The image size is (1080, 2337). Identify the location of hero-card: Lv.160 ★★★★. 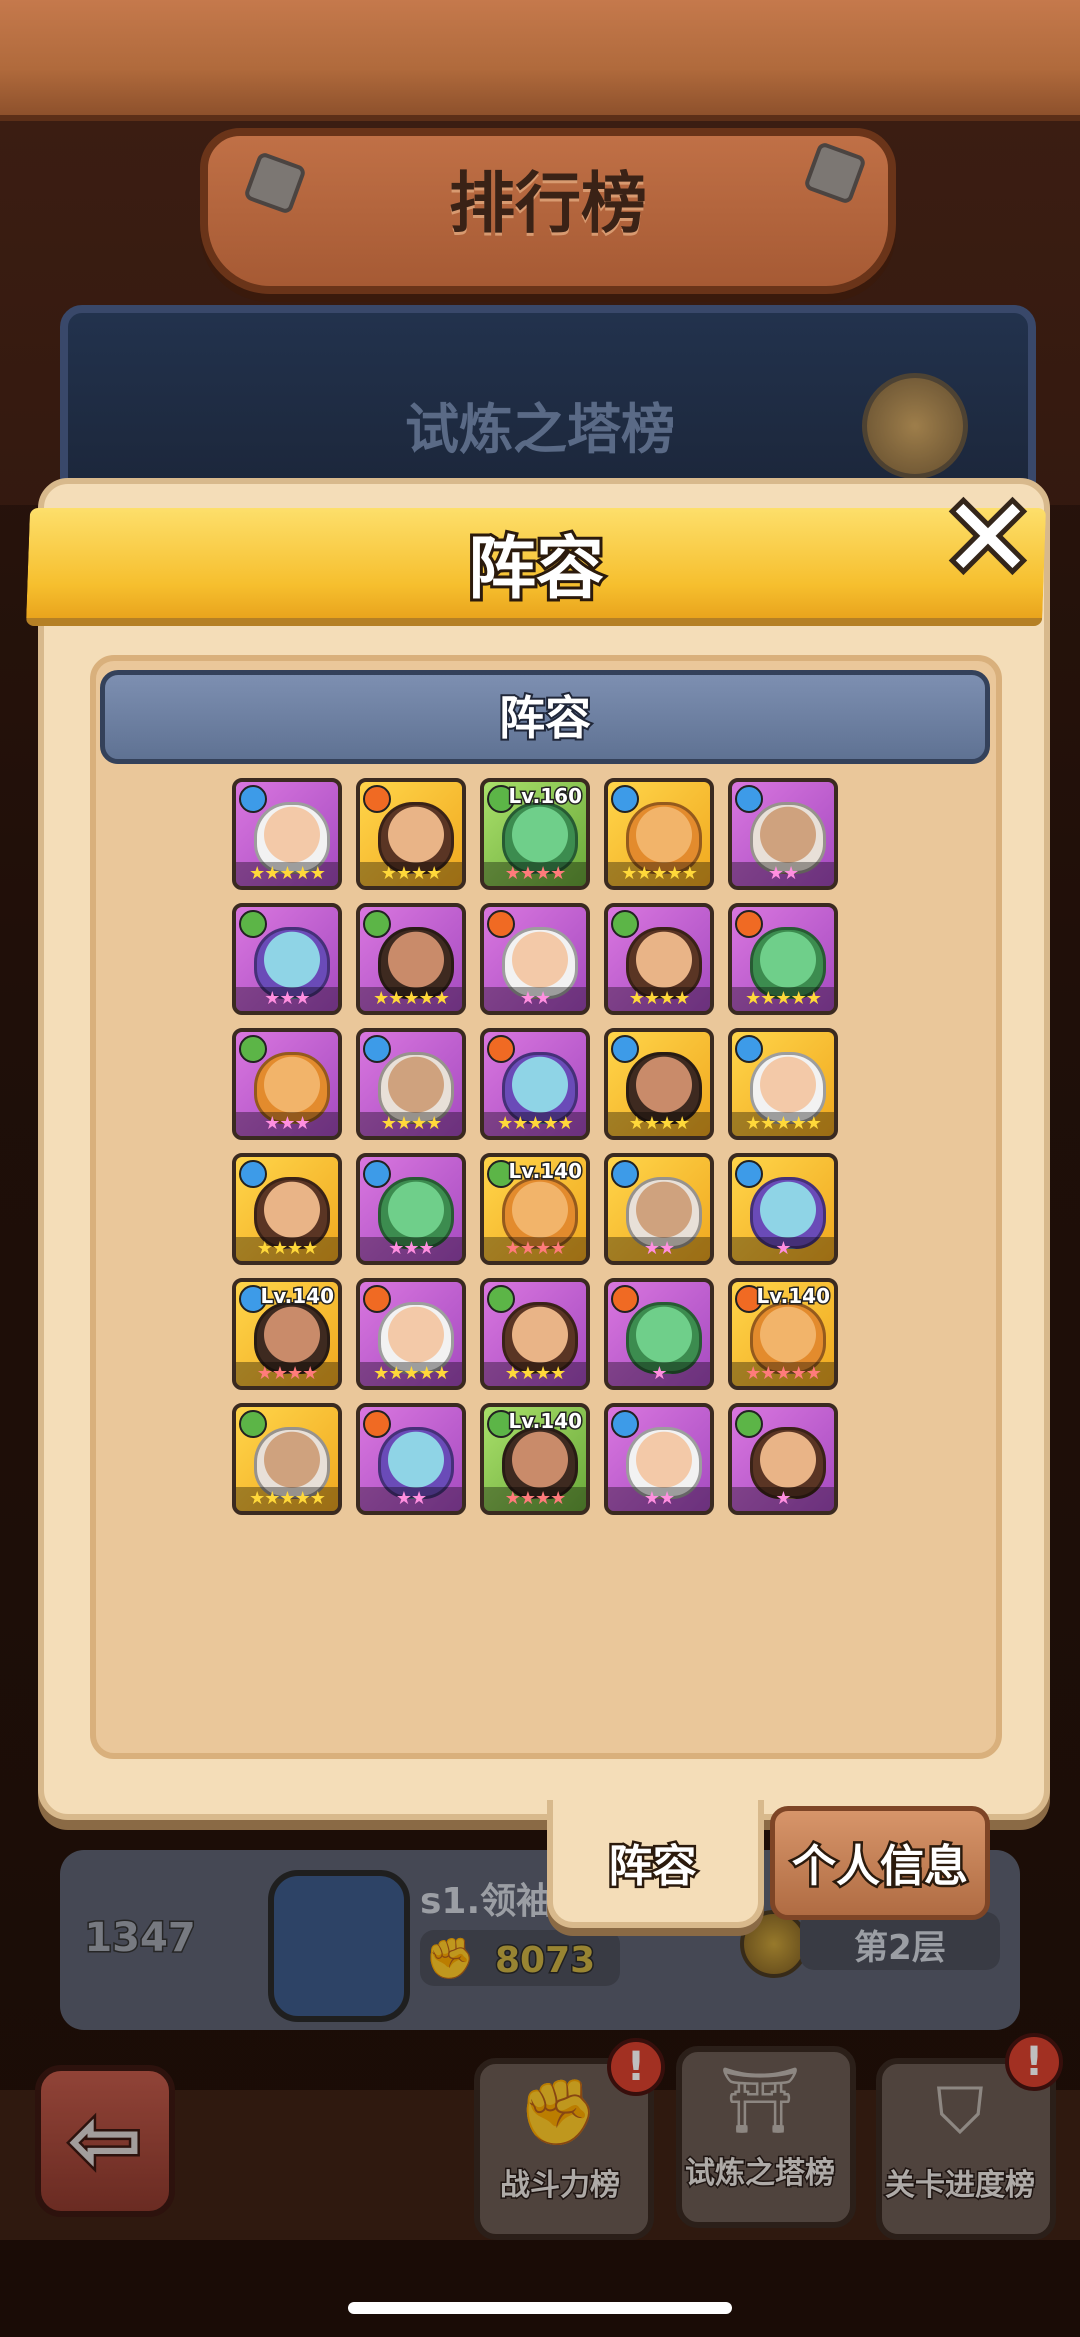
(535, 834).